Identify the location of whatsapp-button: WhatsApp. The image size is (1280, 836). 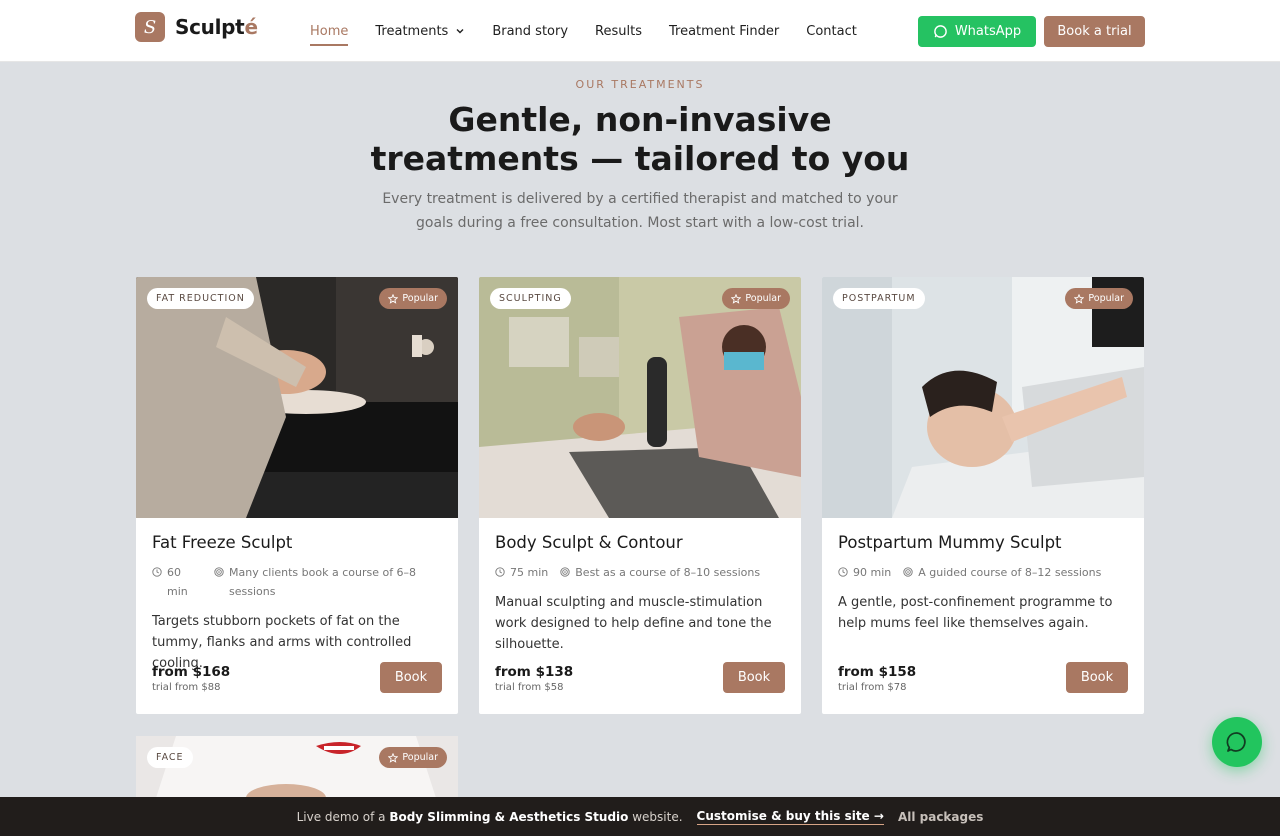
(977, 31).